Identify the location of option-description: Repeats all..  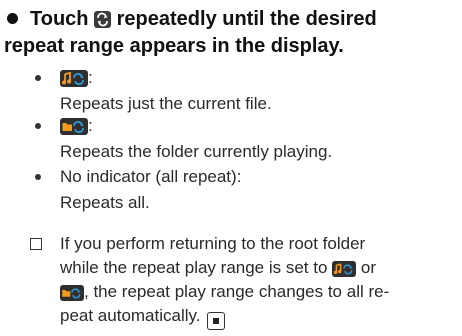
(105, 202).